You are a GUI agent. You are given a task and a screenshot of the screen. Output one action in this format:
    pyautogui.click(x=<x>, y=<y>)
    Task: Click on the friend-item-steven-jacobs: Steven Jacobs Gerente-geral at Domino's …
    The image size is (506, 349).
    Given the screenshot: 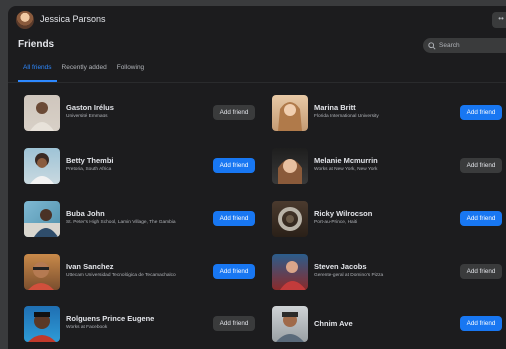 What is the action you would take?
    pyautogui.click(x=389, y=274)
    